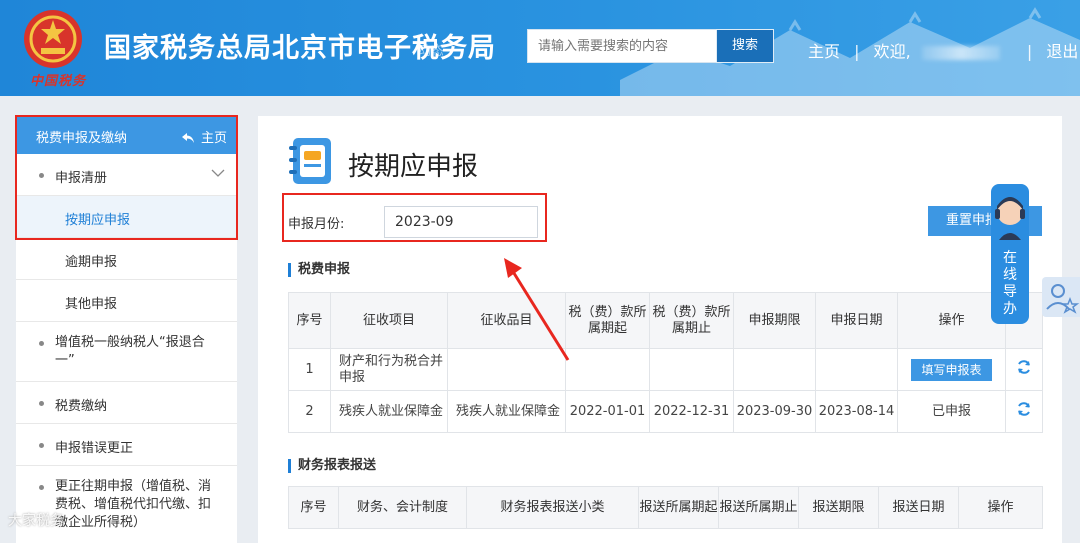  I want to click on table-header-cell: 申报期限, so click(774, 320).